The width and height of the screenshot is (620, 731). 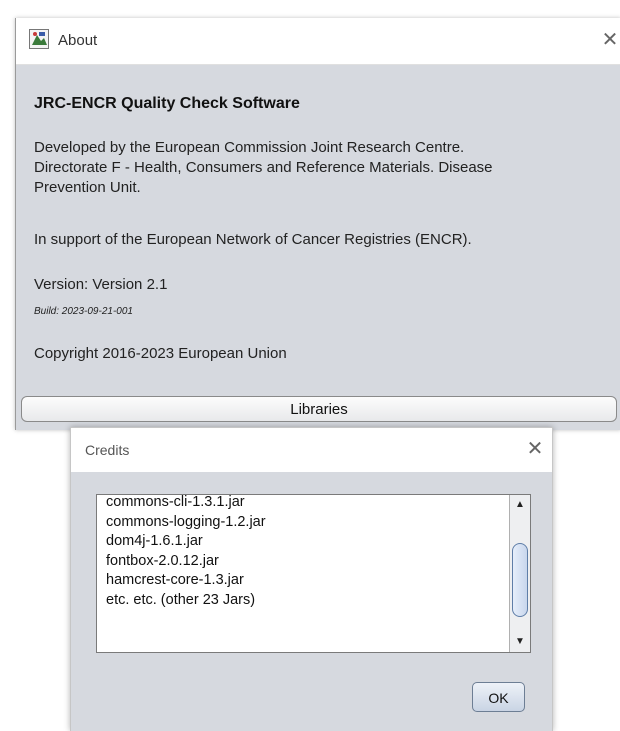 What do you see at coordinates (186, 581) in the screenshot?
I see `list-item: hamcrest-core-1.3.jar` at bounding box center [186, 581].